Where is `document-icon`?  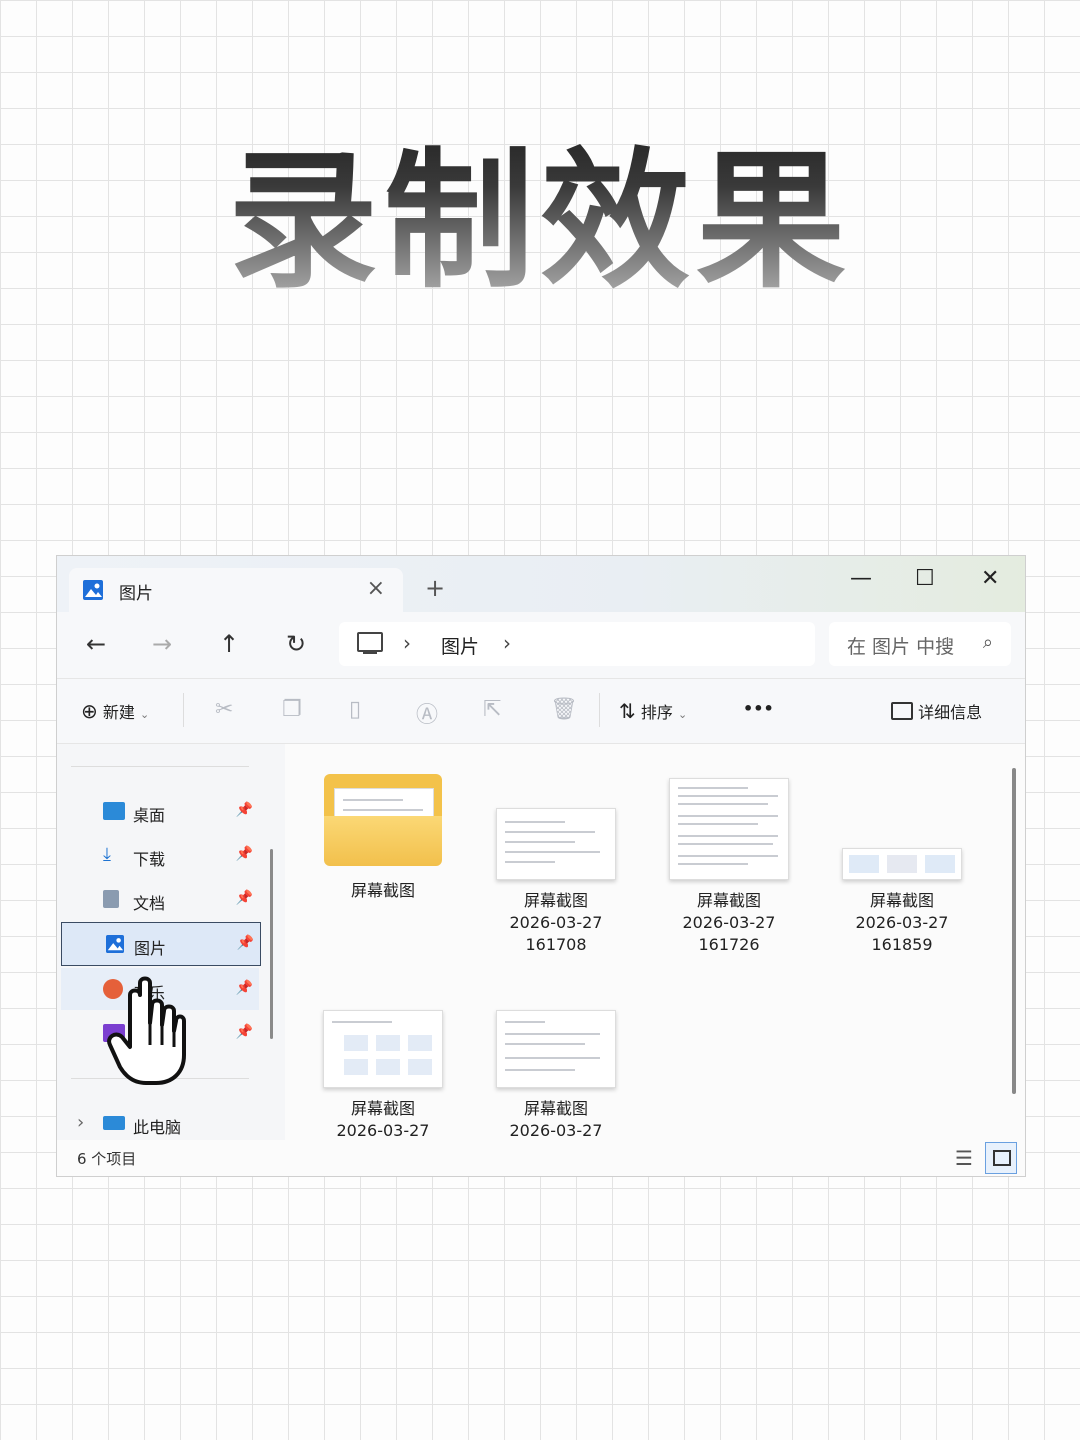
document-icon is located at coordinates (111, 899).